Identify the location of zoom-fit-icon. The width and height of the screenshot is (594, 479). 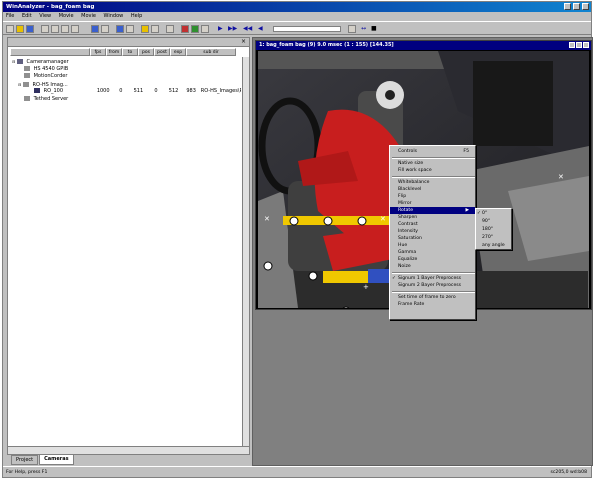
(352, 29).